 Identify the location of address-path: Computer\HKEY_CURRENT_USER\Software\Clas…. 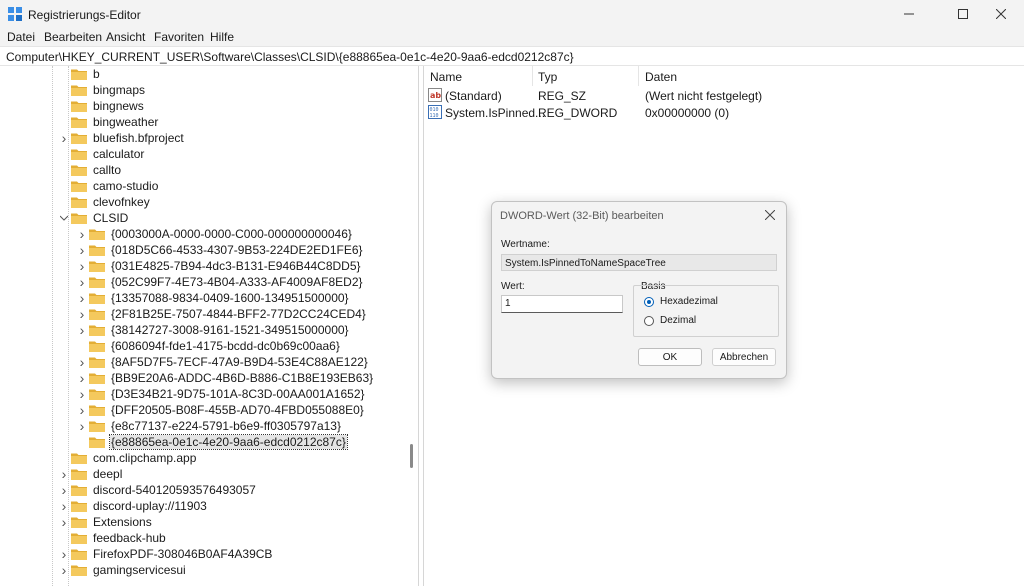
(290, 57).